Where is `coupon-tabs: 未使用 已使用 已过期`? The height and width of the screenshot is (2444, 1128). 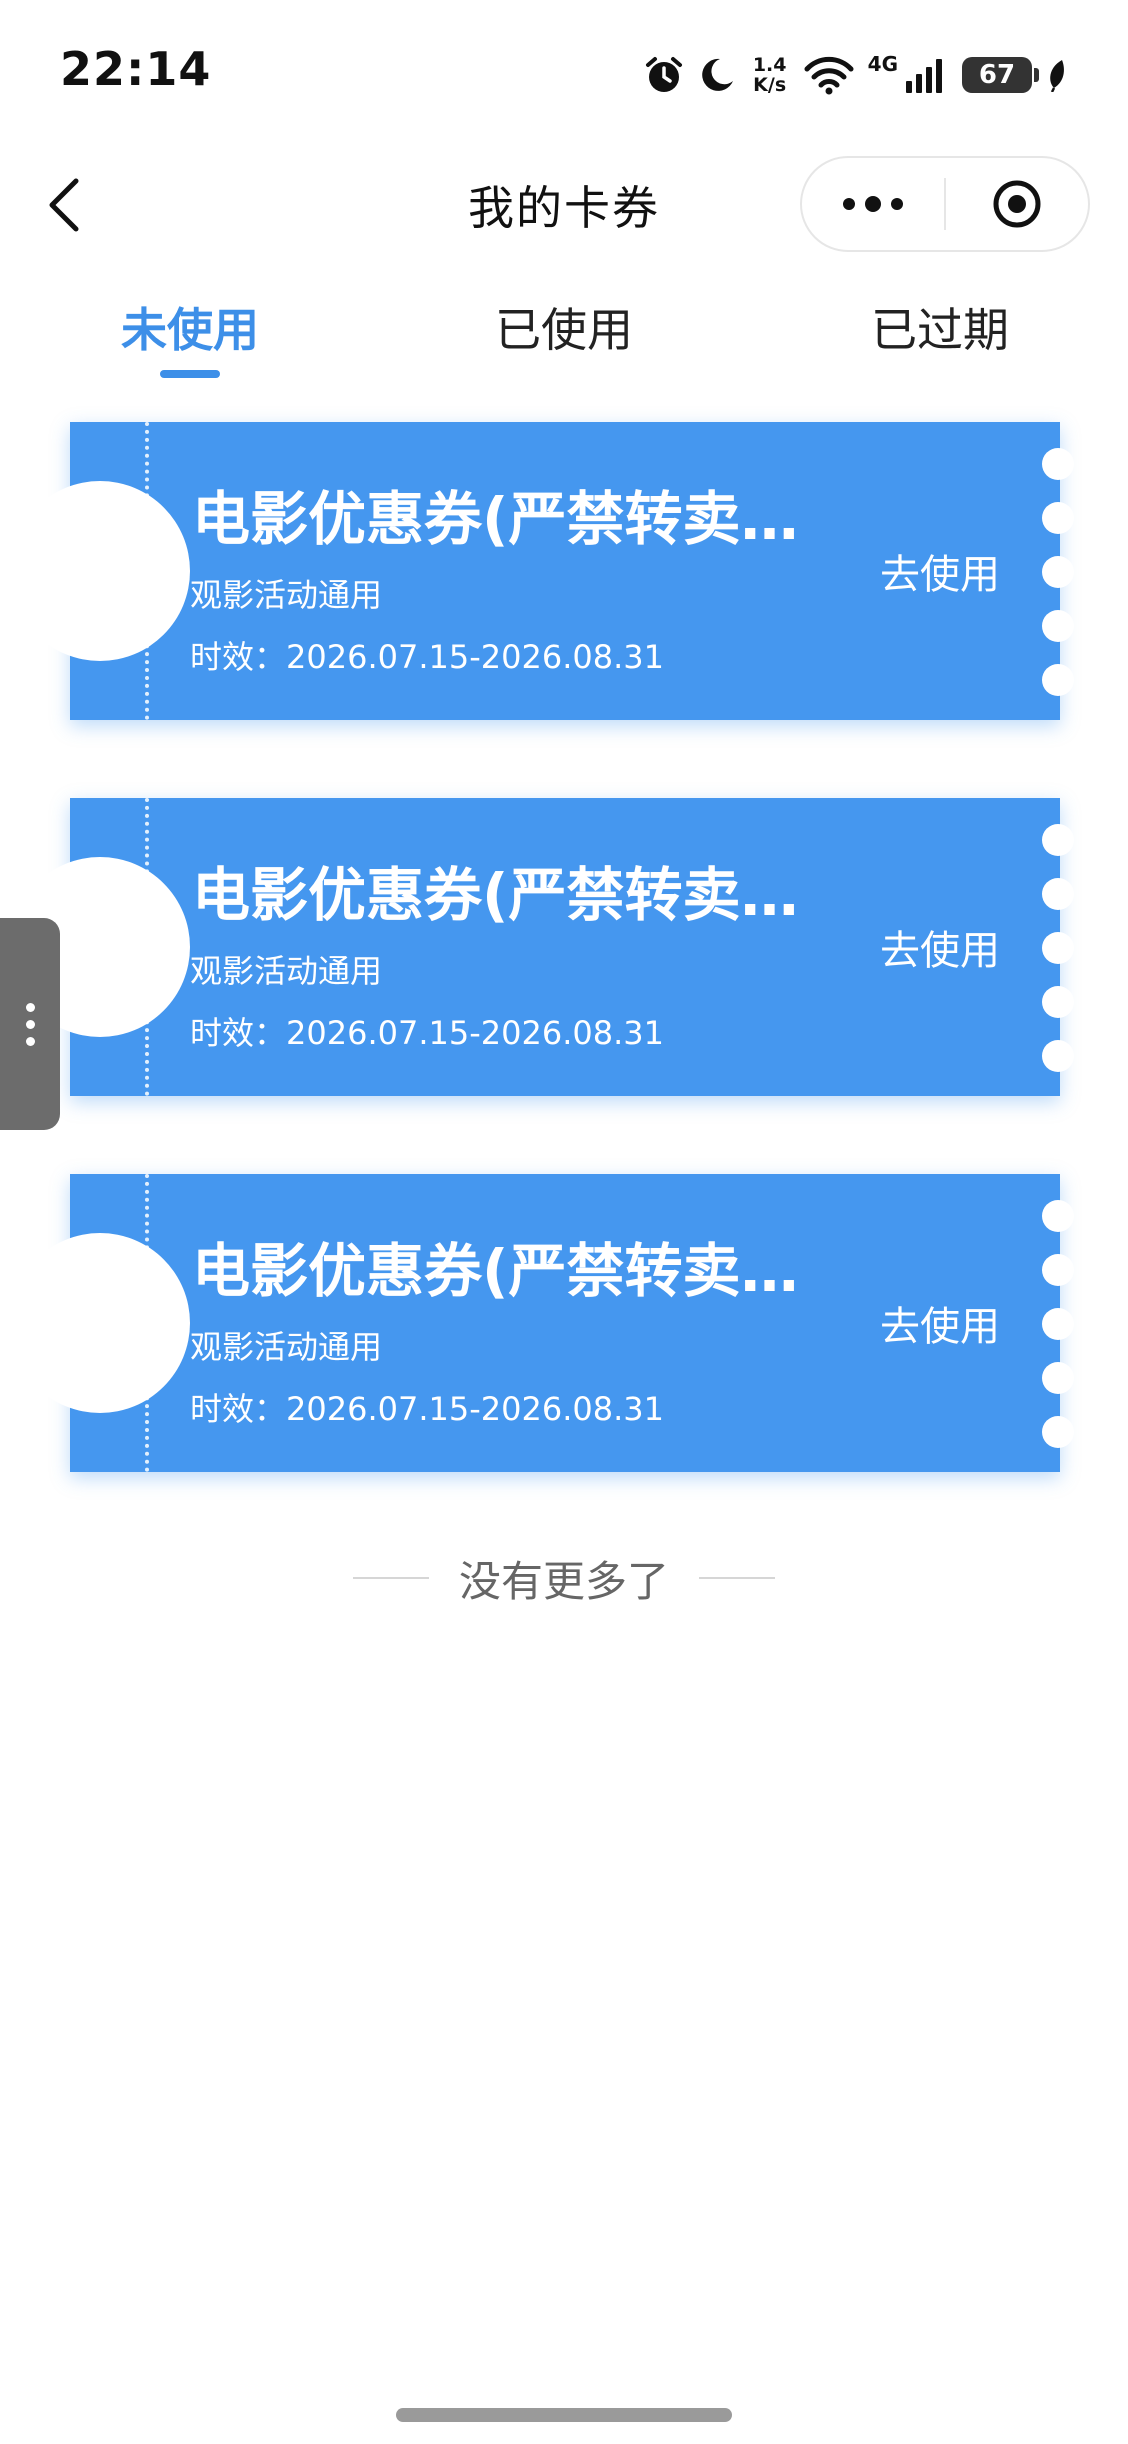
coupon-tabs: 未使用 已使用 已过期 is located at coordinates (564, 345).